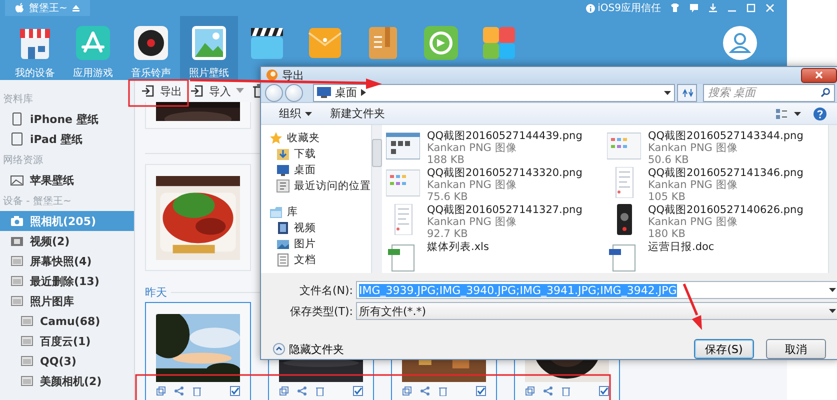 The image size is (837, 400). Describe the element at coordinates (67, 361) in the screenshot. I see `sidebar-item: QQ(3)` at that location.